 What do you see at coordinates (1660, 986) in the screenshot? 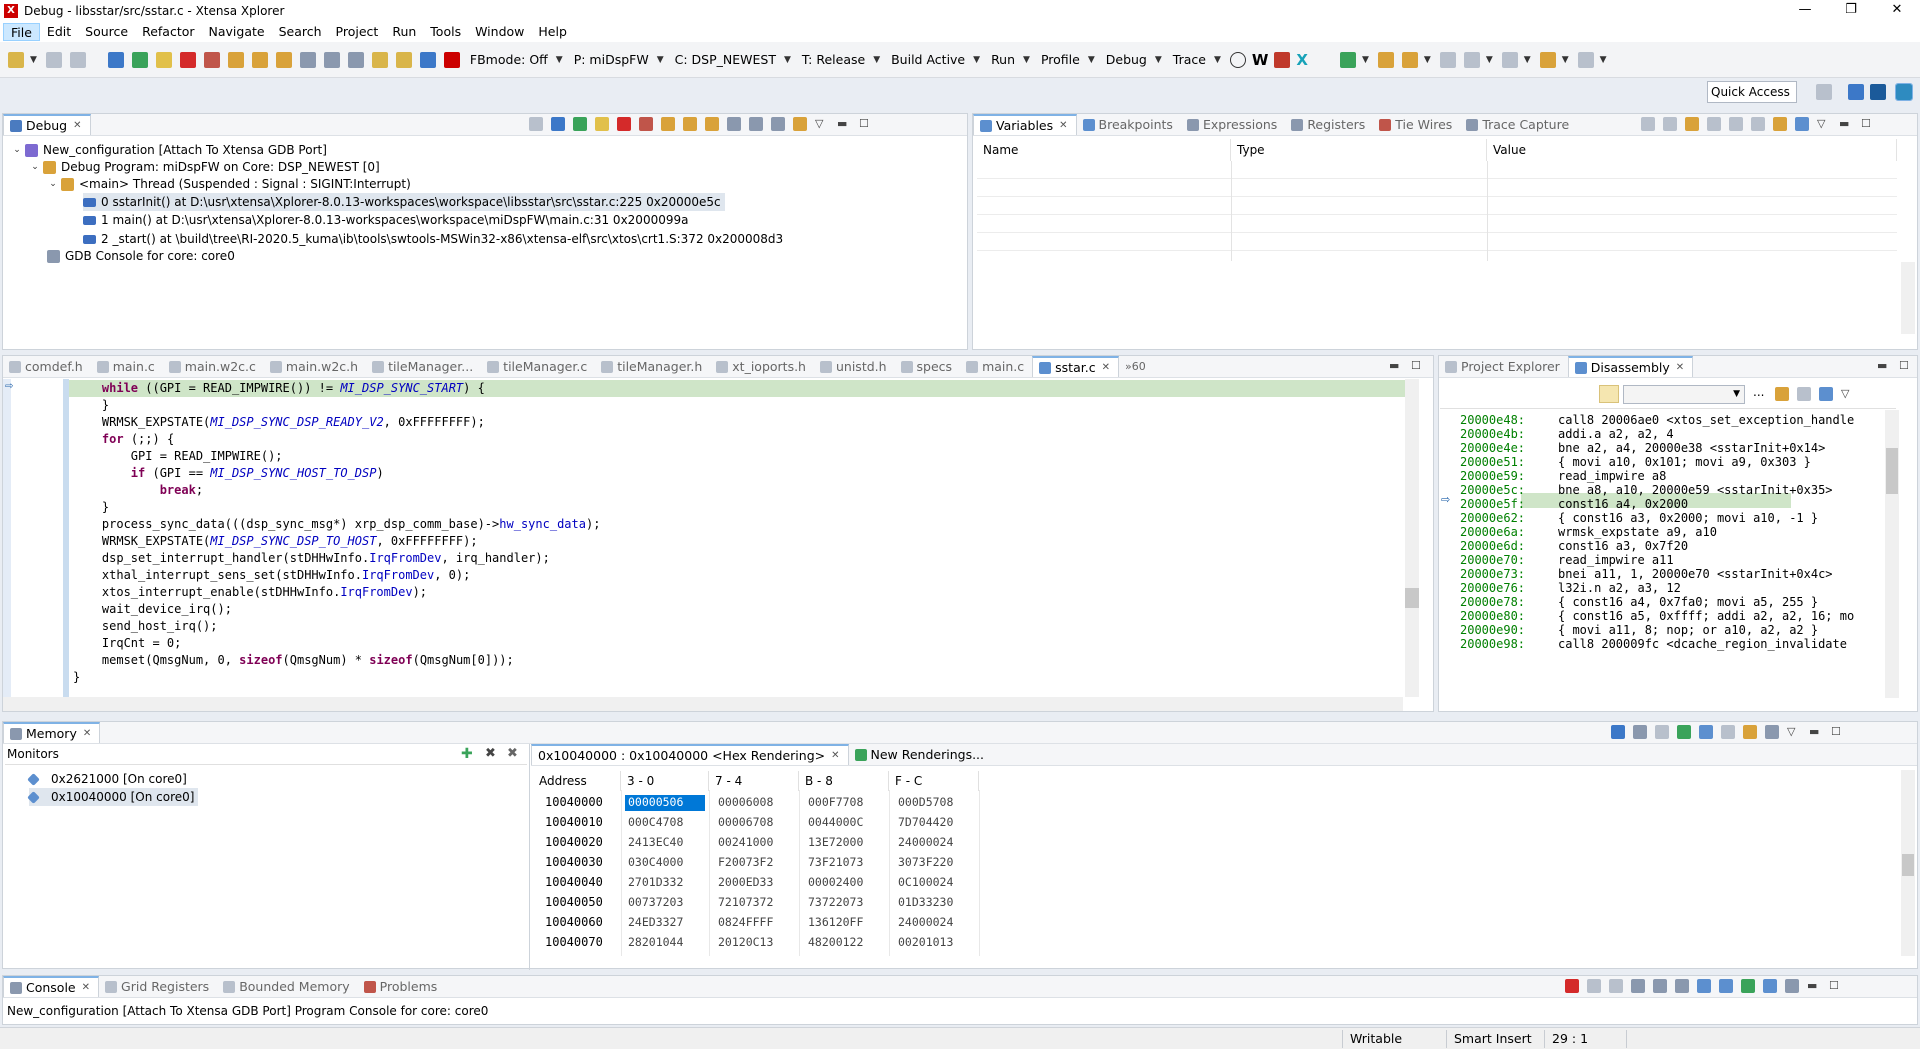
I see `scroll-lock-icon` at bounding box center [1660, 986].